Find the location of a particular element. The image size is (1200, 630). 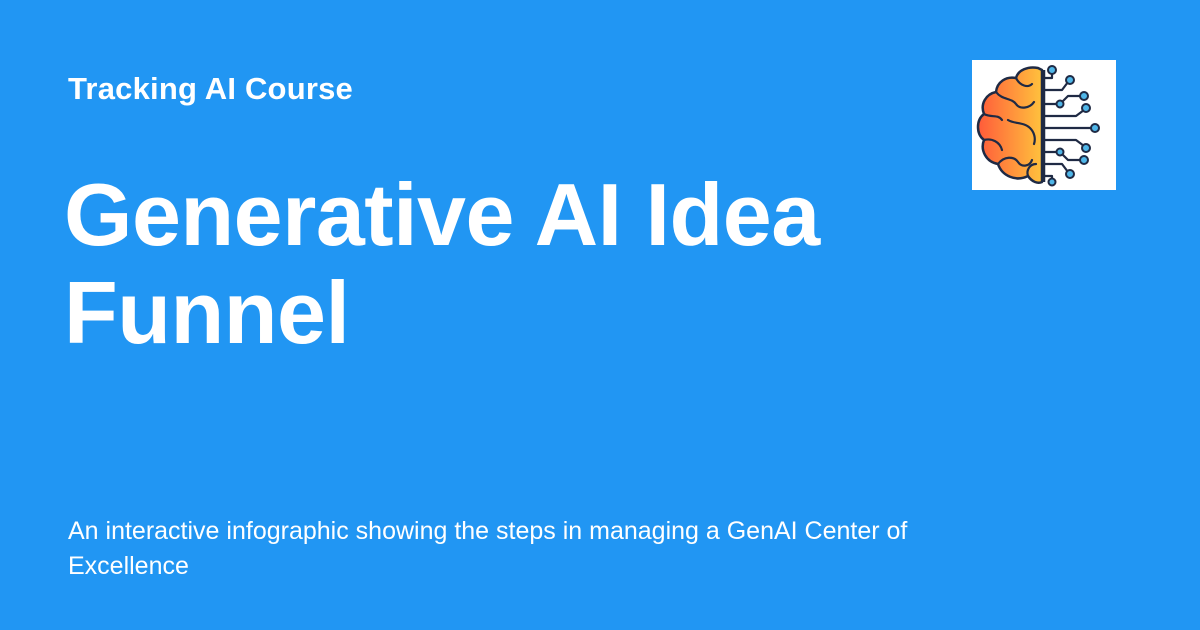

brain-circuit-icon is located at coordinates (1038, 126).